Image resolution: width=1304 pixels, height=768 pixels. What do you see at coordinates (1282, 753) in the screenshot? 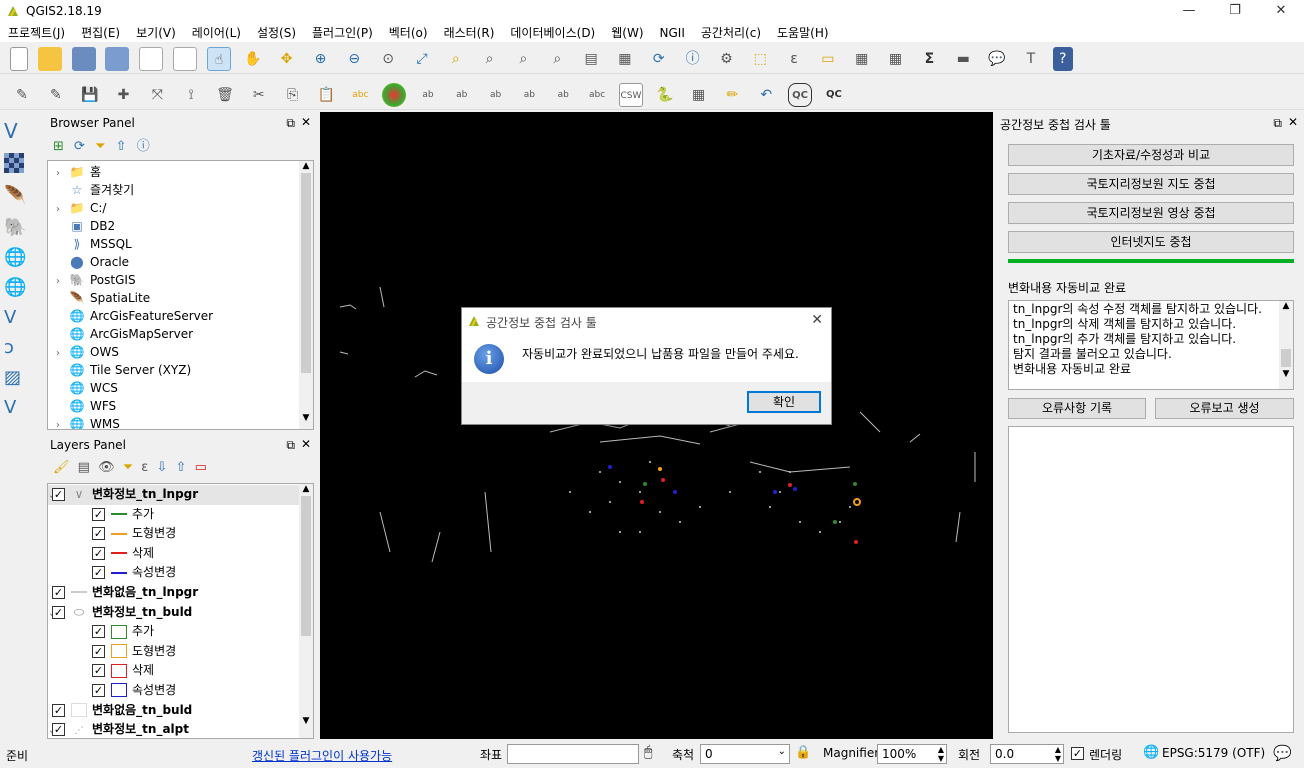
I see `messages-icon: 💬` at bounding box center [1282, 753].